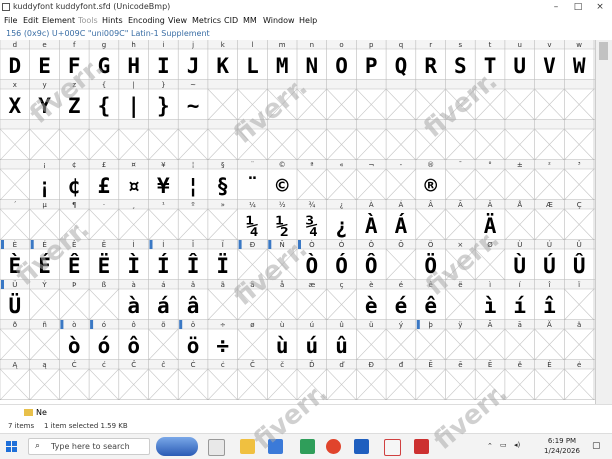  I want to click on glyph-cell: J, so click(193, 66).